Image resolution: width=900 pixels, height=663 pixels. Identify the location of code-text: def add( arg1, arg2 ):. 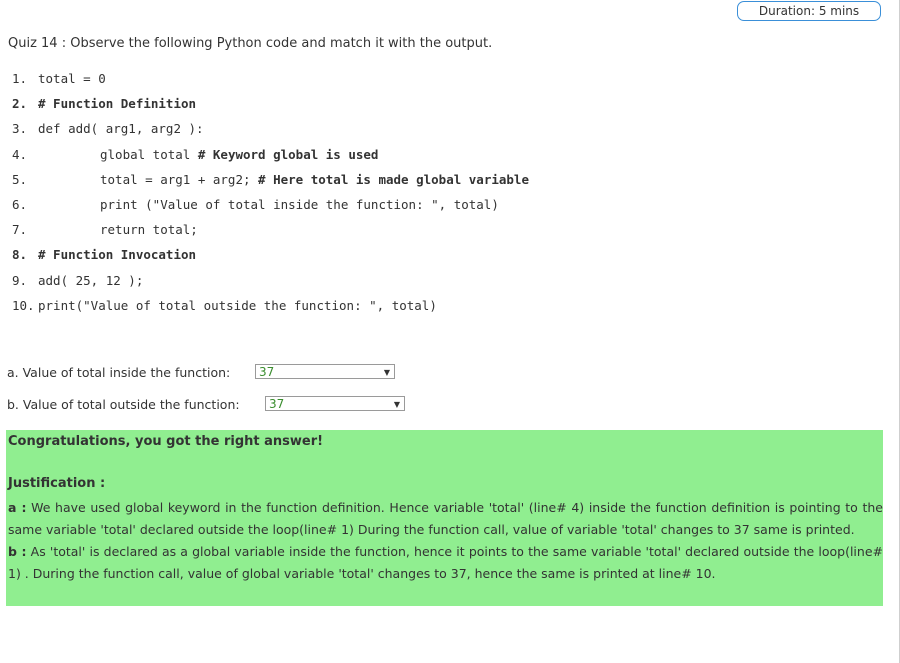
(121, 129).